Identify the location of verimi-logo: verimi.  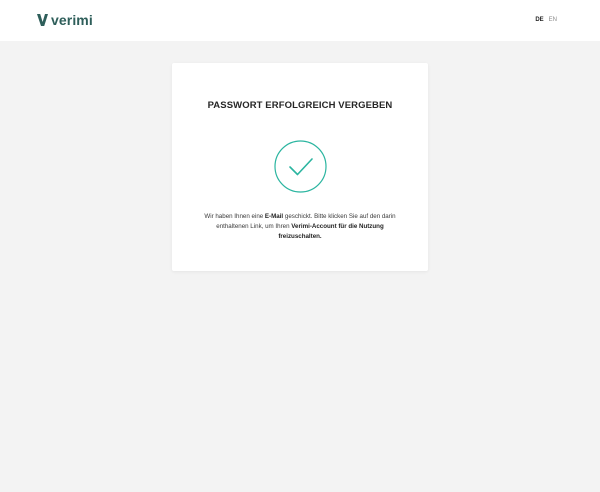
(65, 20).